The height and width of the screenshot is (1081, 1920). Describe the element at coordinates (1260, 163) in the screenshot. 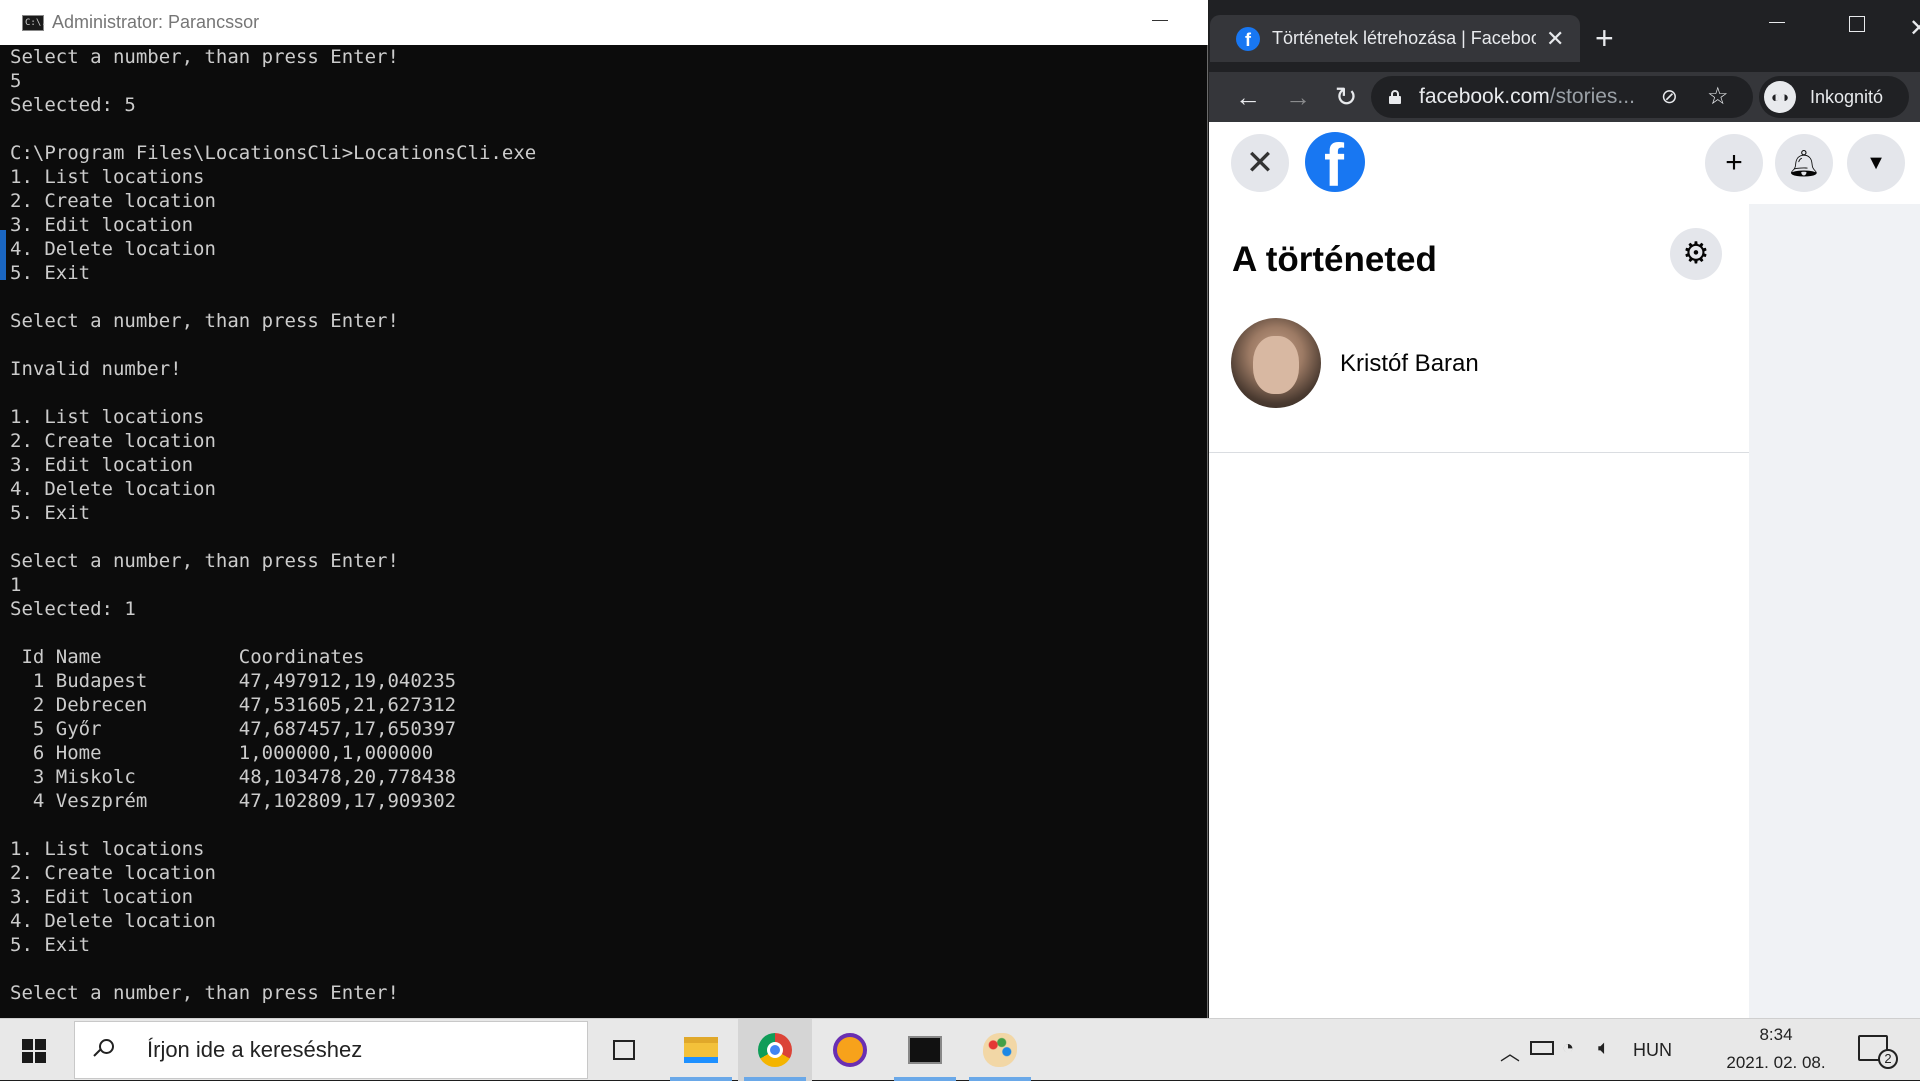

I see `close-stories-button: ✕` at that location.